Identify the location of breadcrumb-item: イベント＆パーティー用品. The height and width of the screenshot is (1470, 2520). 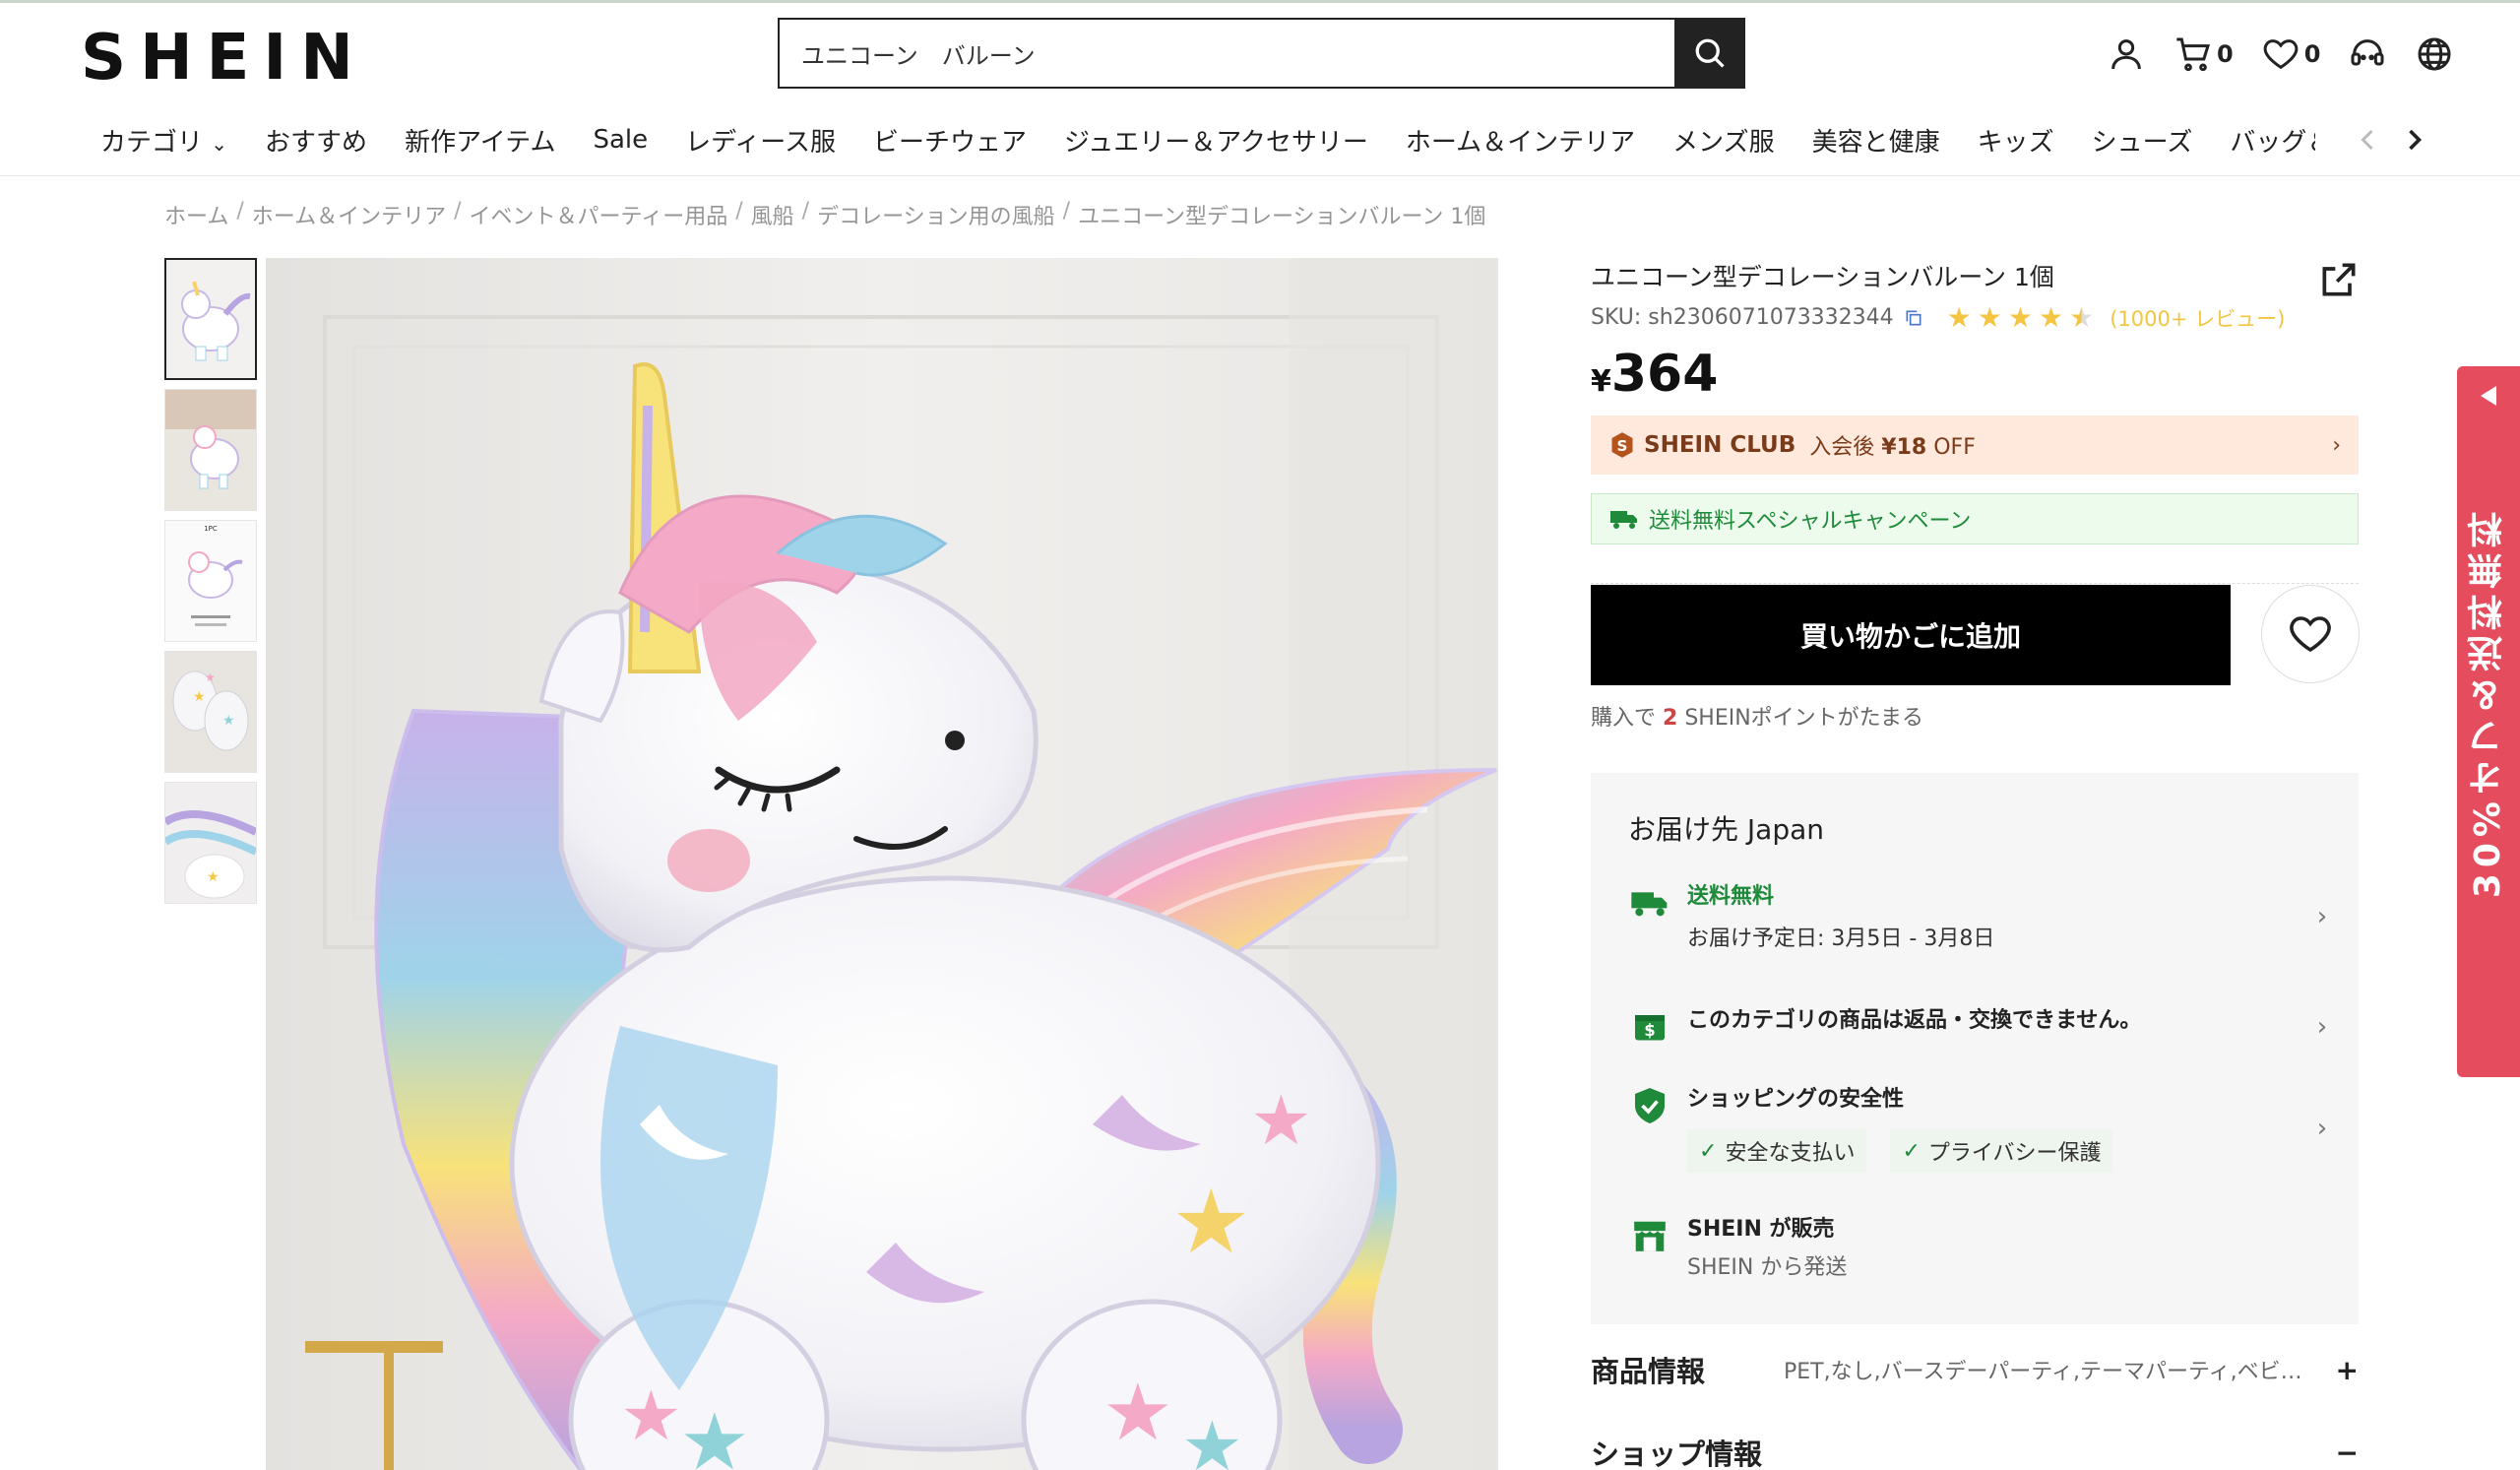
(599, 214).